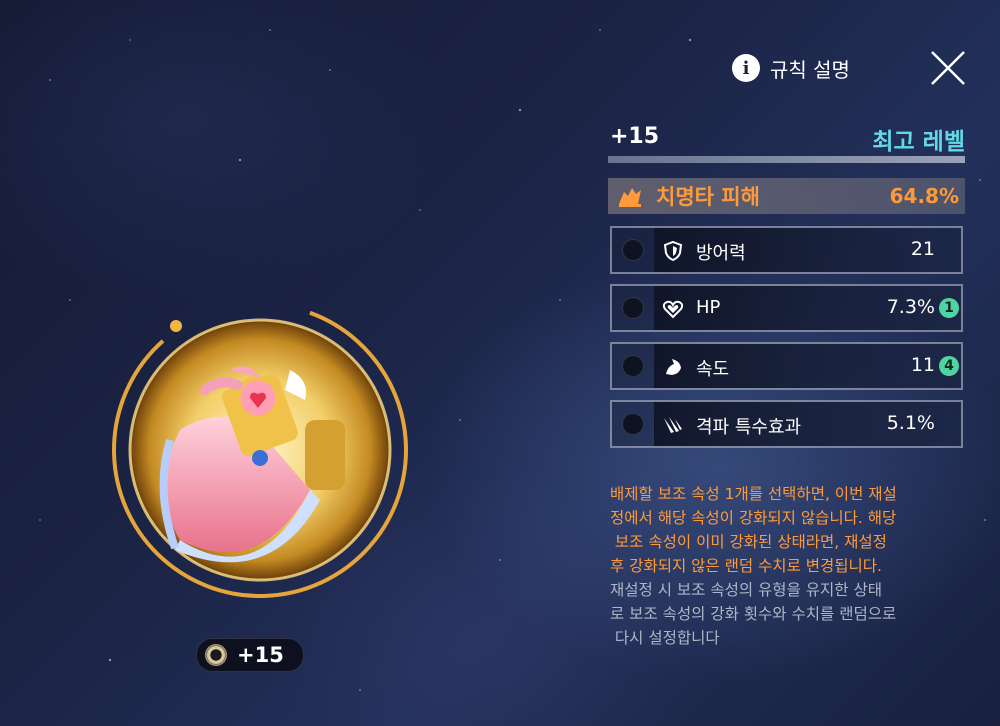  Describe the element at coordinates (746, 590) in the screenshot. I see `description-line: 재설정 시 보조 속성의 유형을 유지한 상태` at that location.